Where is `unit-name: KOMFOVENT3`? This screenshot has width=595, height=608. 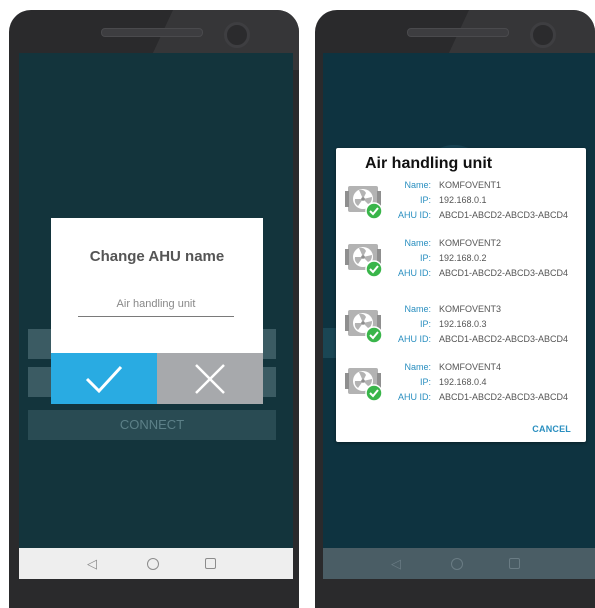 unit-name: KOMFOVENT3 is located at coordinates (470, 309).